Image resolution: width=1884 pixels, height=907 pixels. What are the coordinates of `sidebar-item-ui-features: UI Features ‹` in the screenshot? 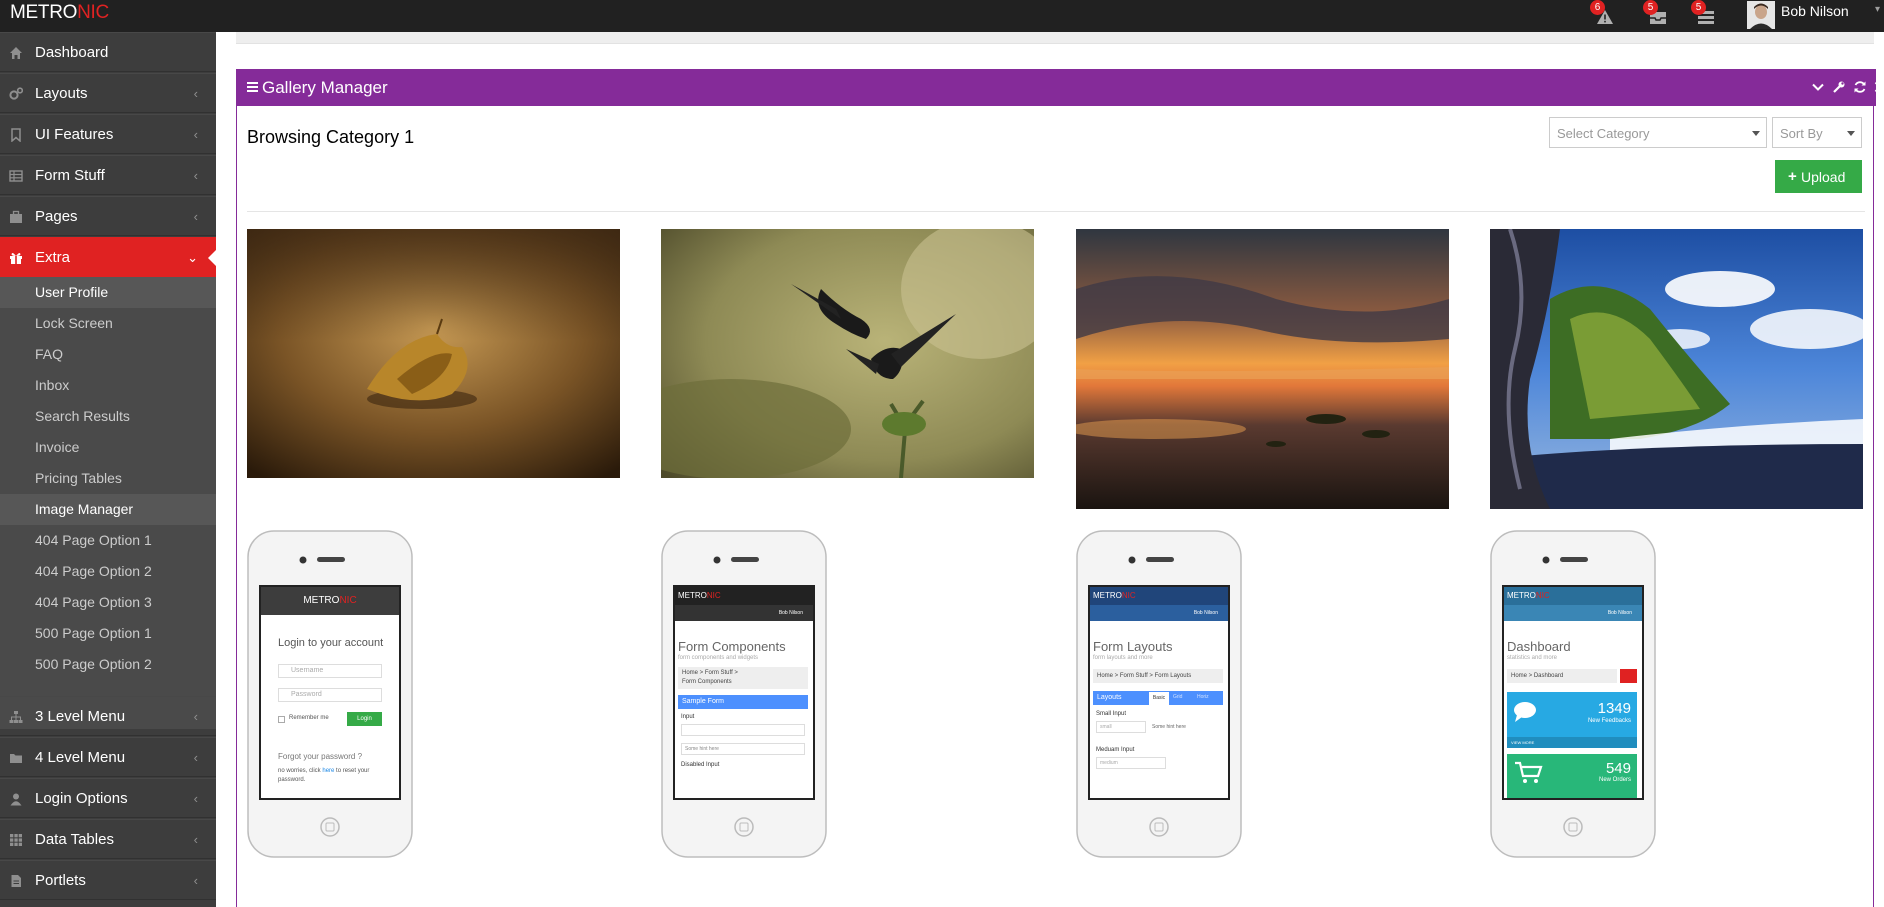 It's located at (108, 134).